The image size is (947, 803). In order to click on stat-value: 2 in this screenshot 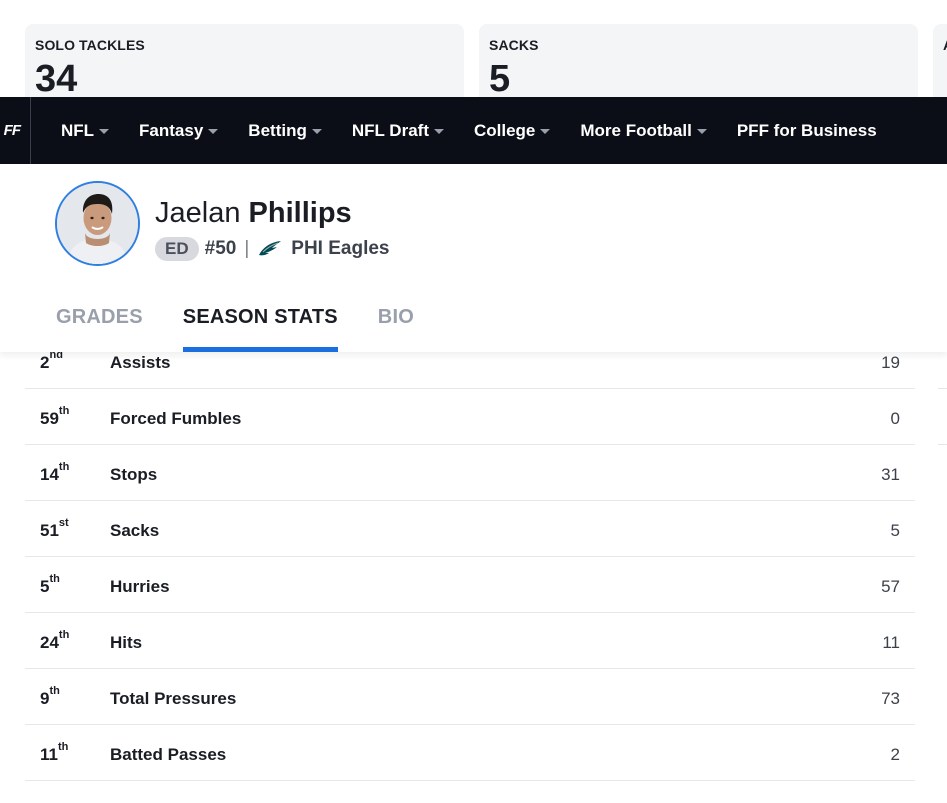, I will do `click(895, 754)`.